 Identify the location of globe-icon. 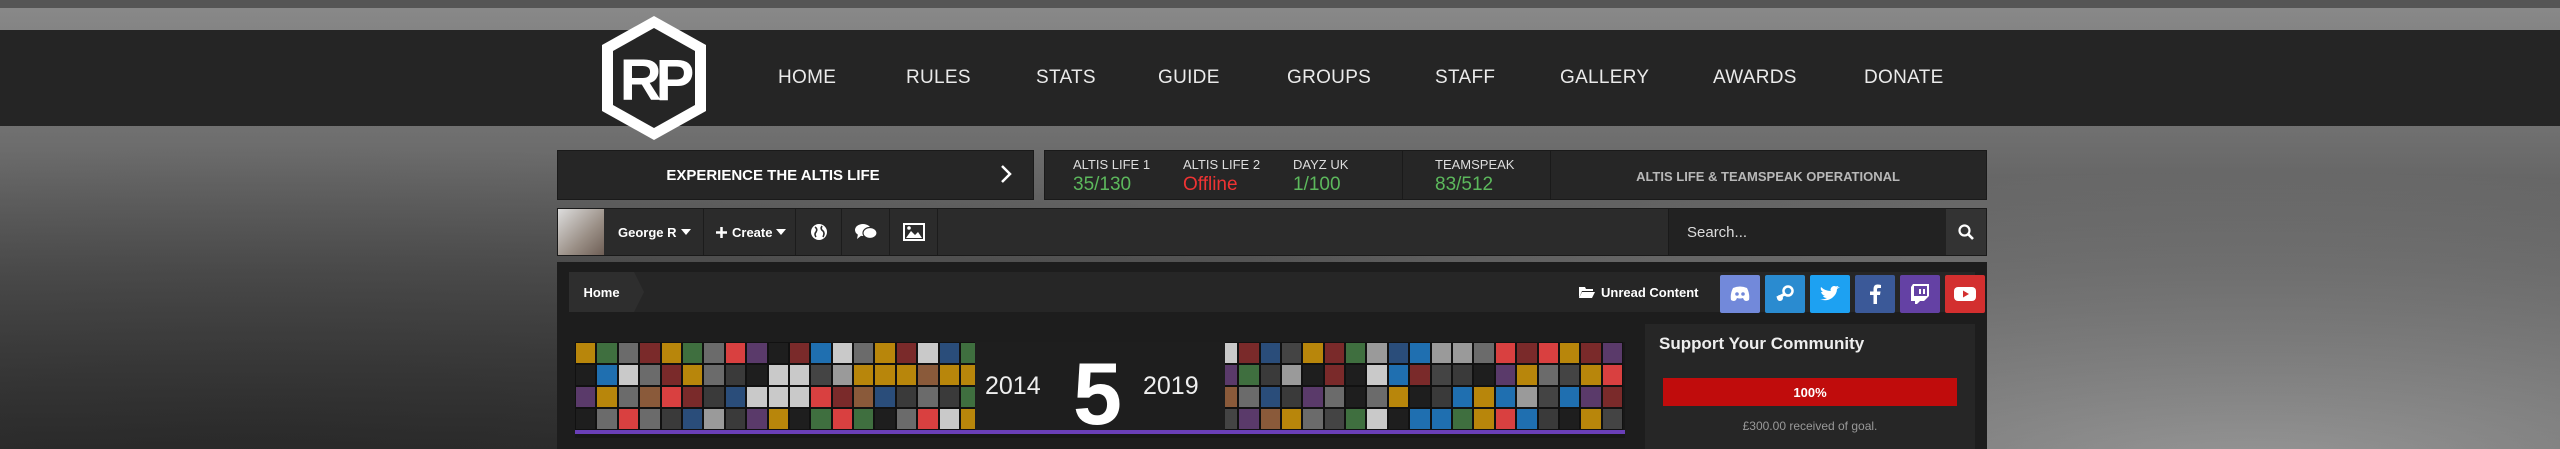
(818, 232).